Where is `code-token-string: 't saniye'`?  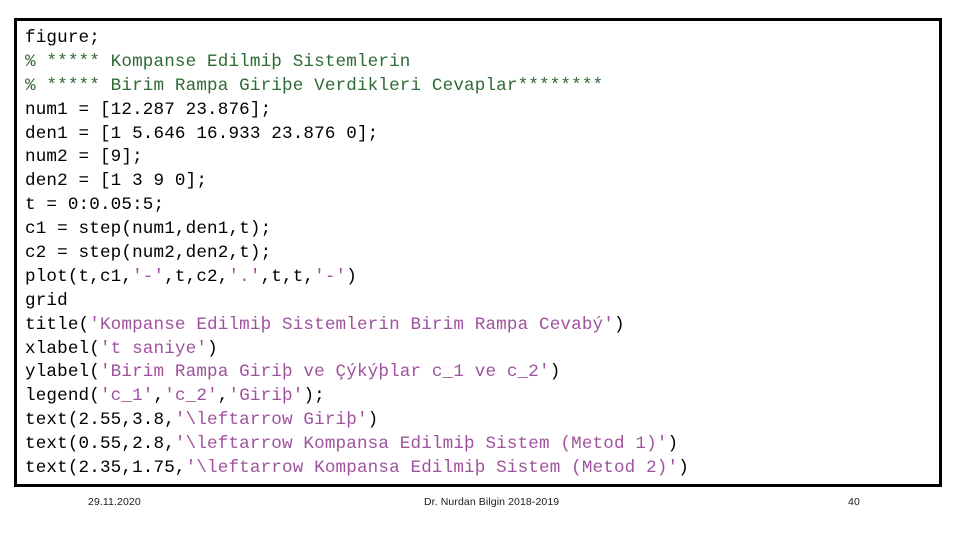
code-token-string: 't saniye' is located at coordinates (153, 348).